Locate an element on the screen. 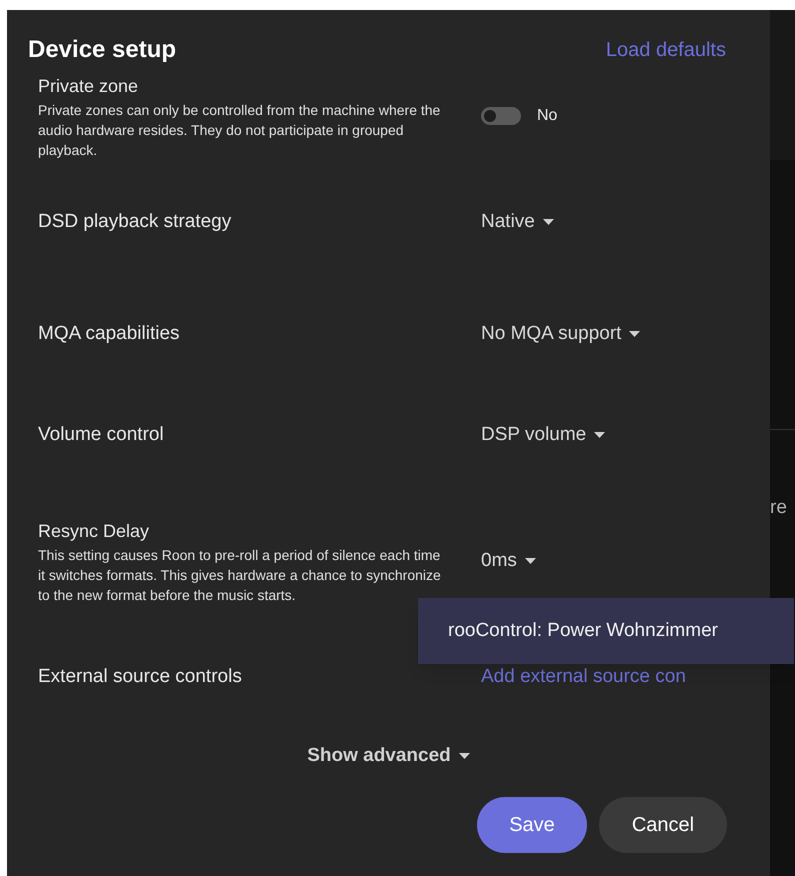 The width and height of the screenshot is (795, 876). dropdown-button: Native is located at coordinates (517, 222).